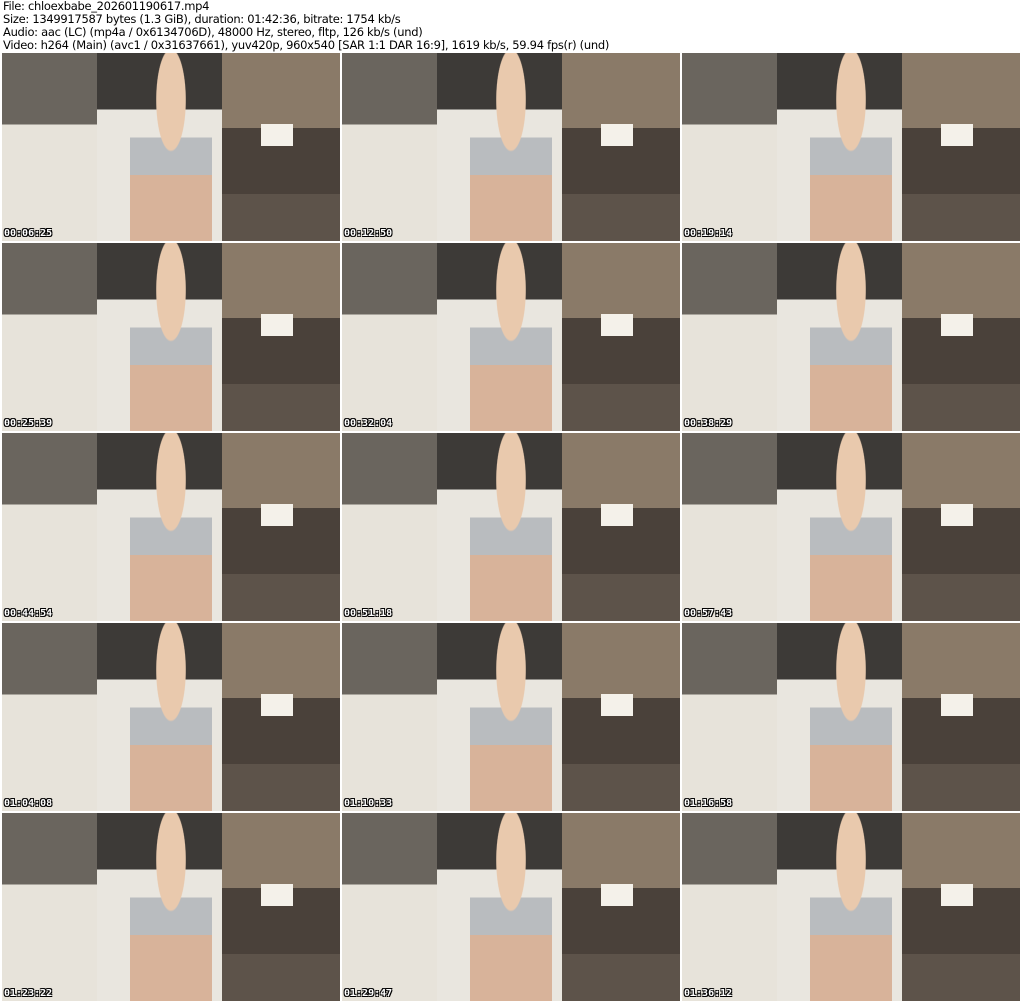 The width and height of the screenshot is (1024, 1003). I want to click on video-thumbnail: 01:29:47, so click(511, 907).